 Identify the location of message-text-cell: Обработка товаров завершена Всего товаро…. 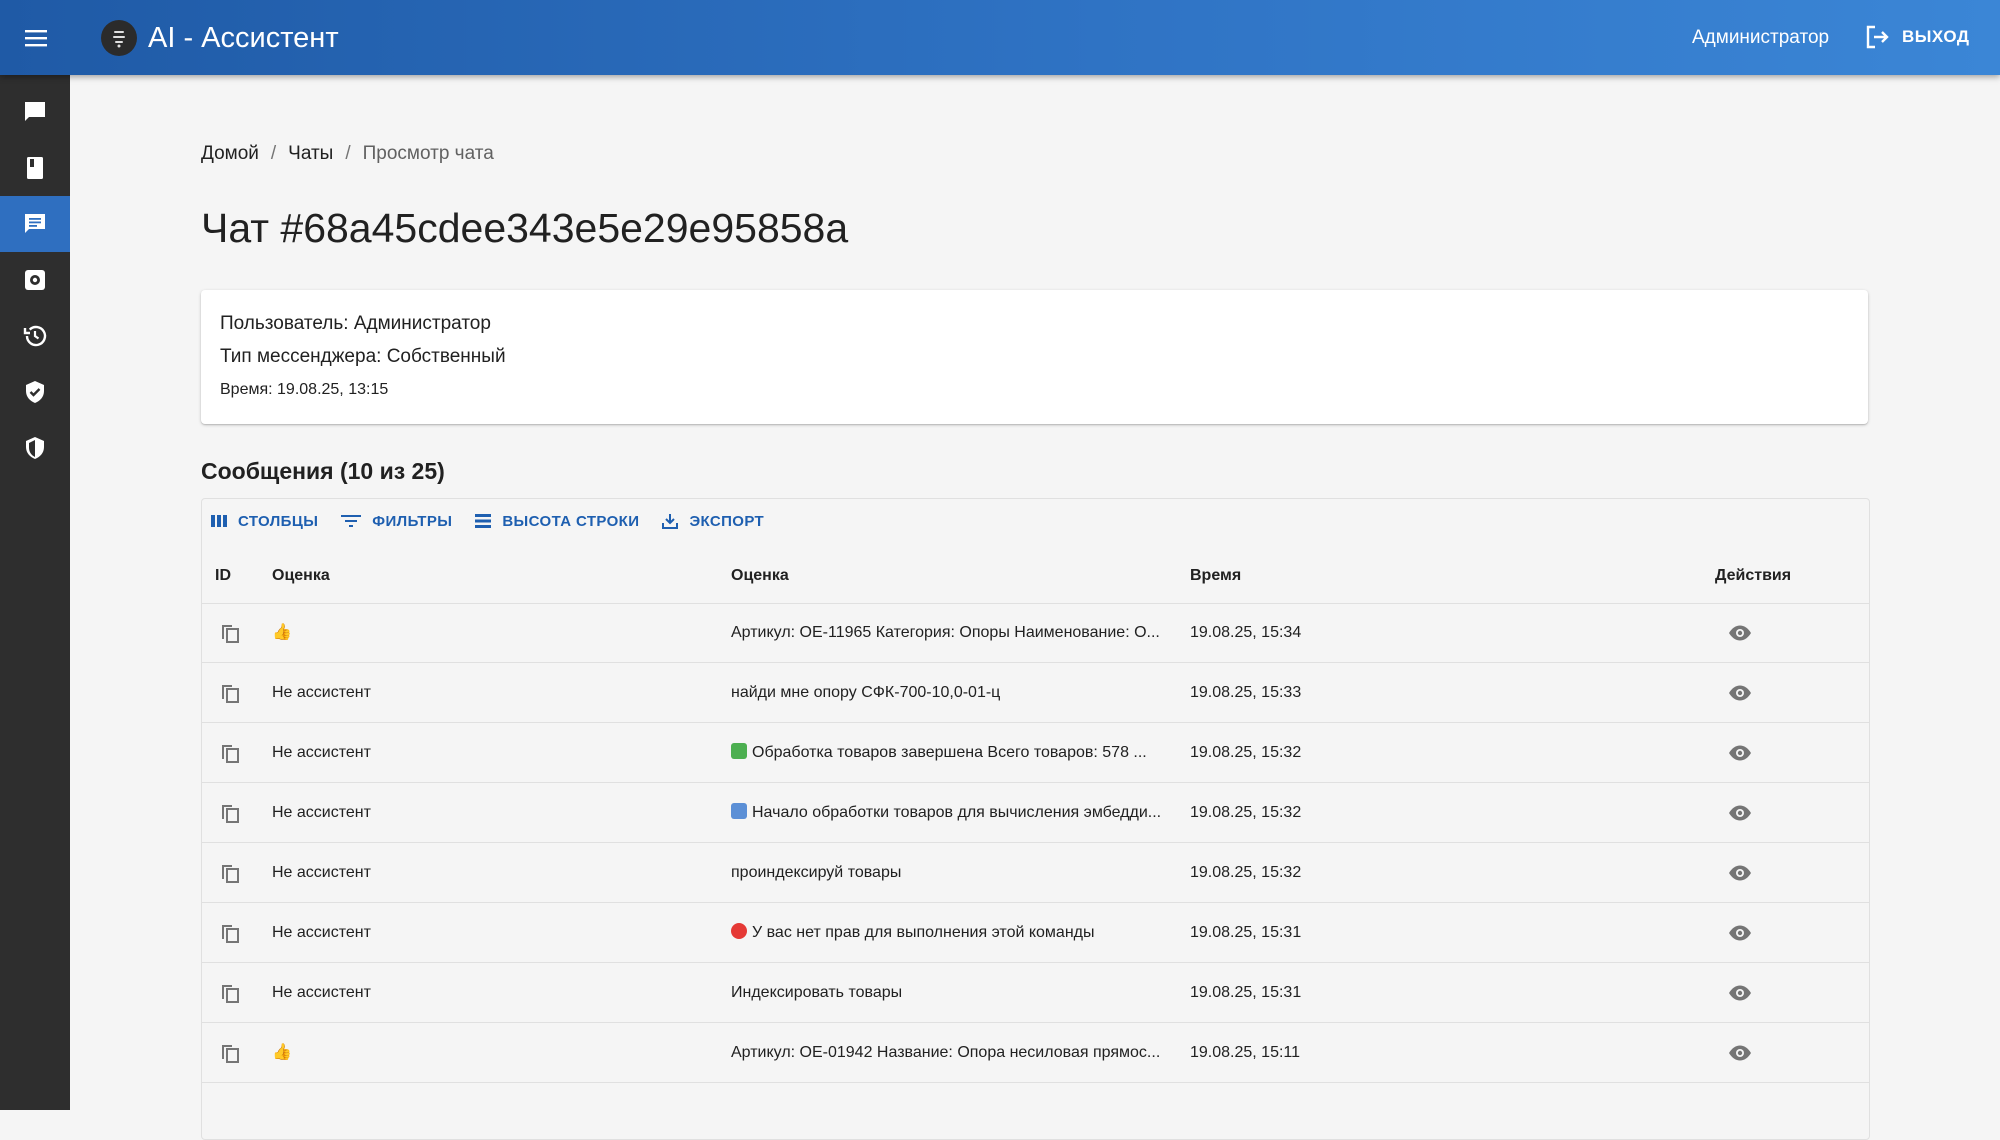
(953, 752).